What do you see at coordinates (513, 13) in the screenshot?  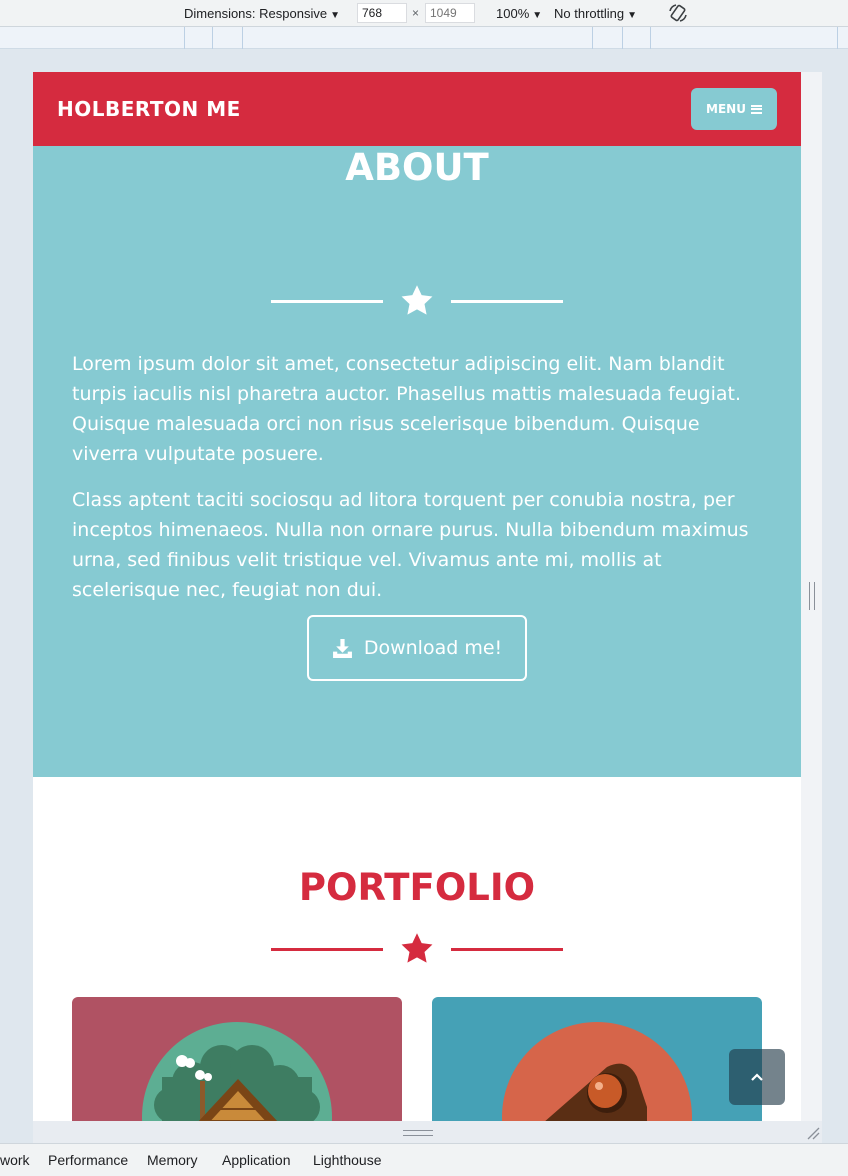 I see `zoom-label: 100%` at bounding box center [513, 13].